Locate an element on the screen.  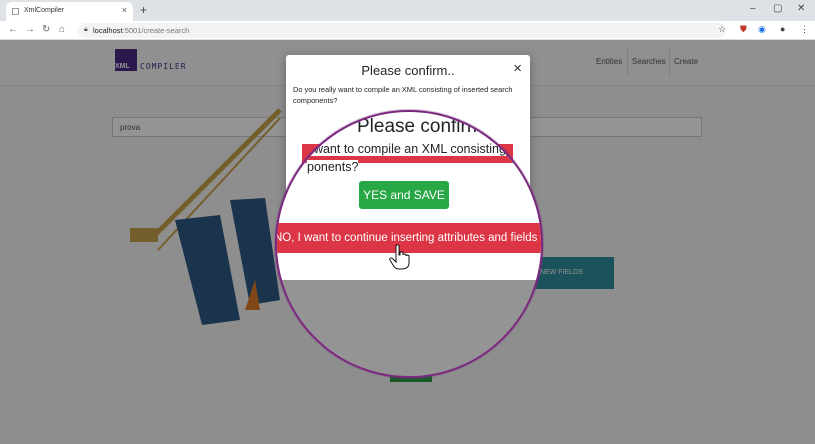
back-arrow-icon: ← is located at coordinates (13, 29).